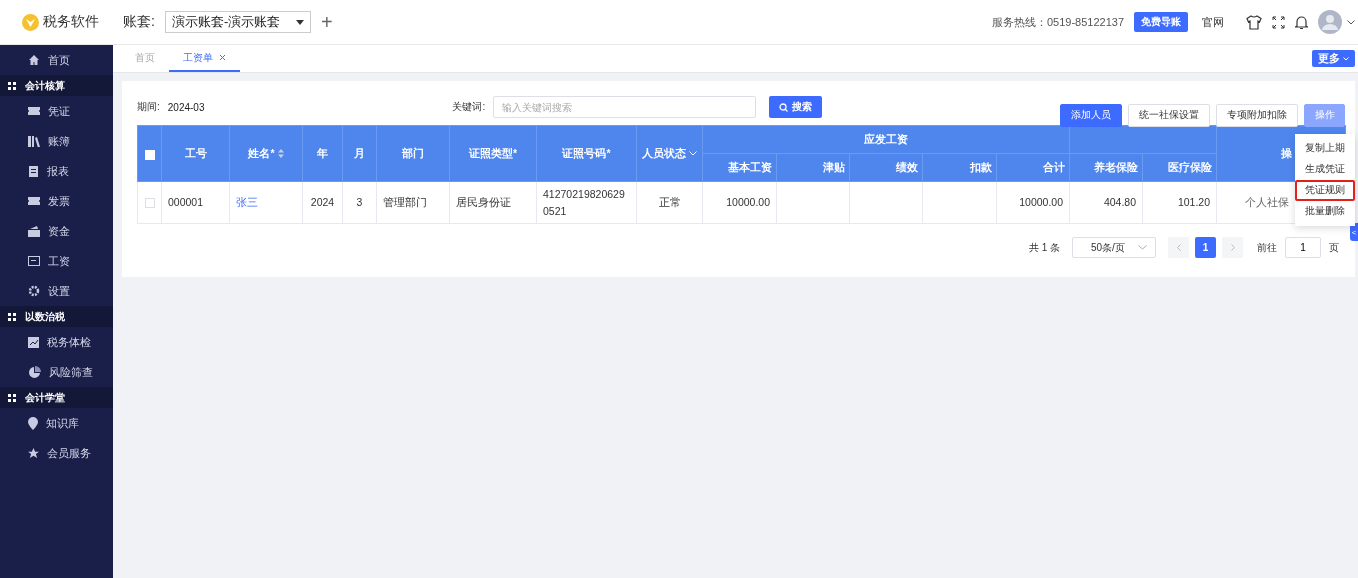 The image size is (1358, 578). I want to click on sort-icon, so click(280, 154).